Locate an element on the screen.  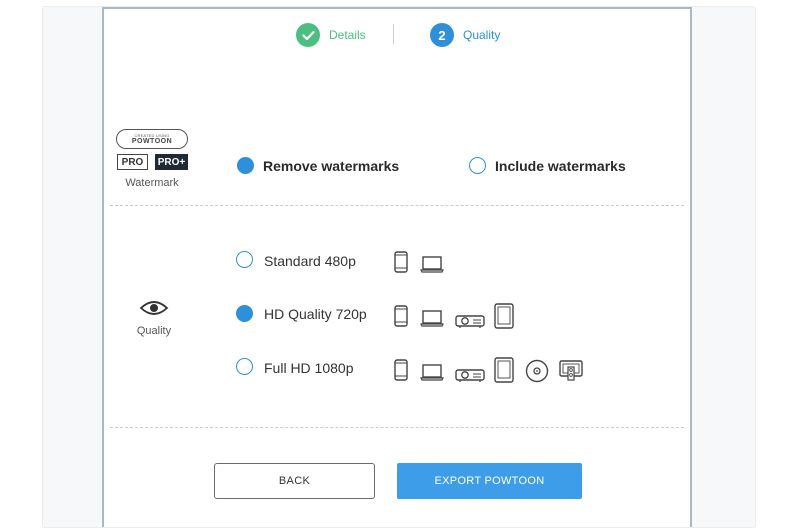
standard-480p-label: Standard 480p is located at coordinates (310, 261).